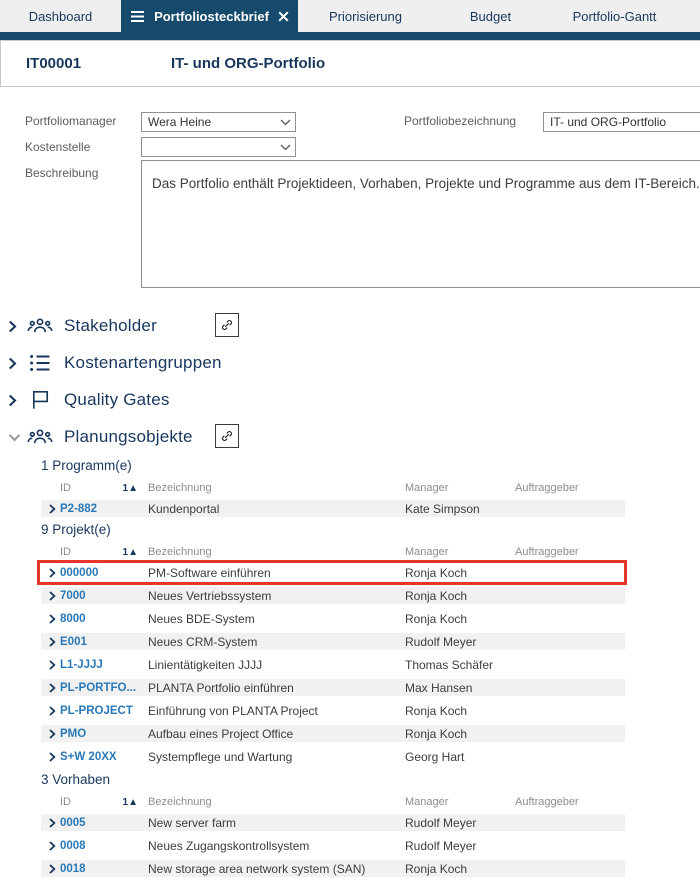 This screenshot has height=881, width=700. What do you see at coordinates (221, 687) in the screenshot?
I see `cell-bezeichnung: PLANTA Portfolio einführen` at bounding box center [221, 687].